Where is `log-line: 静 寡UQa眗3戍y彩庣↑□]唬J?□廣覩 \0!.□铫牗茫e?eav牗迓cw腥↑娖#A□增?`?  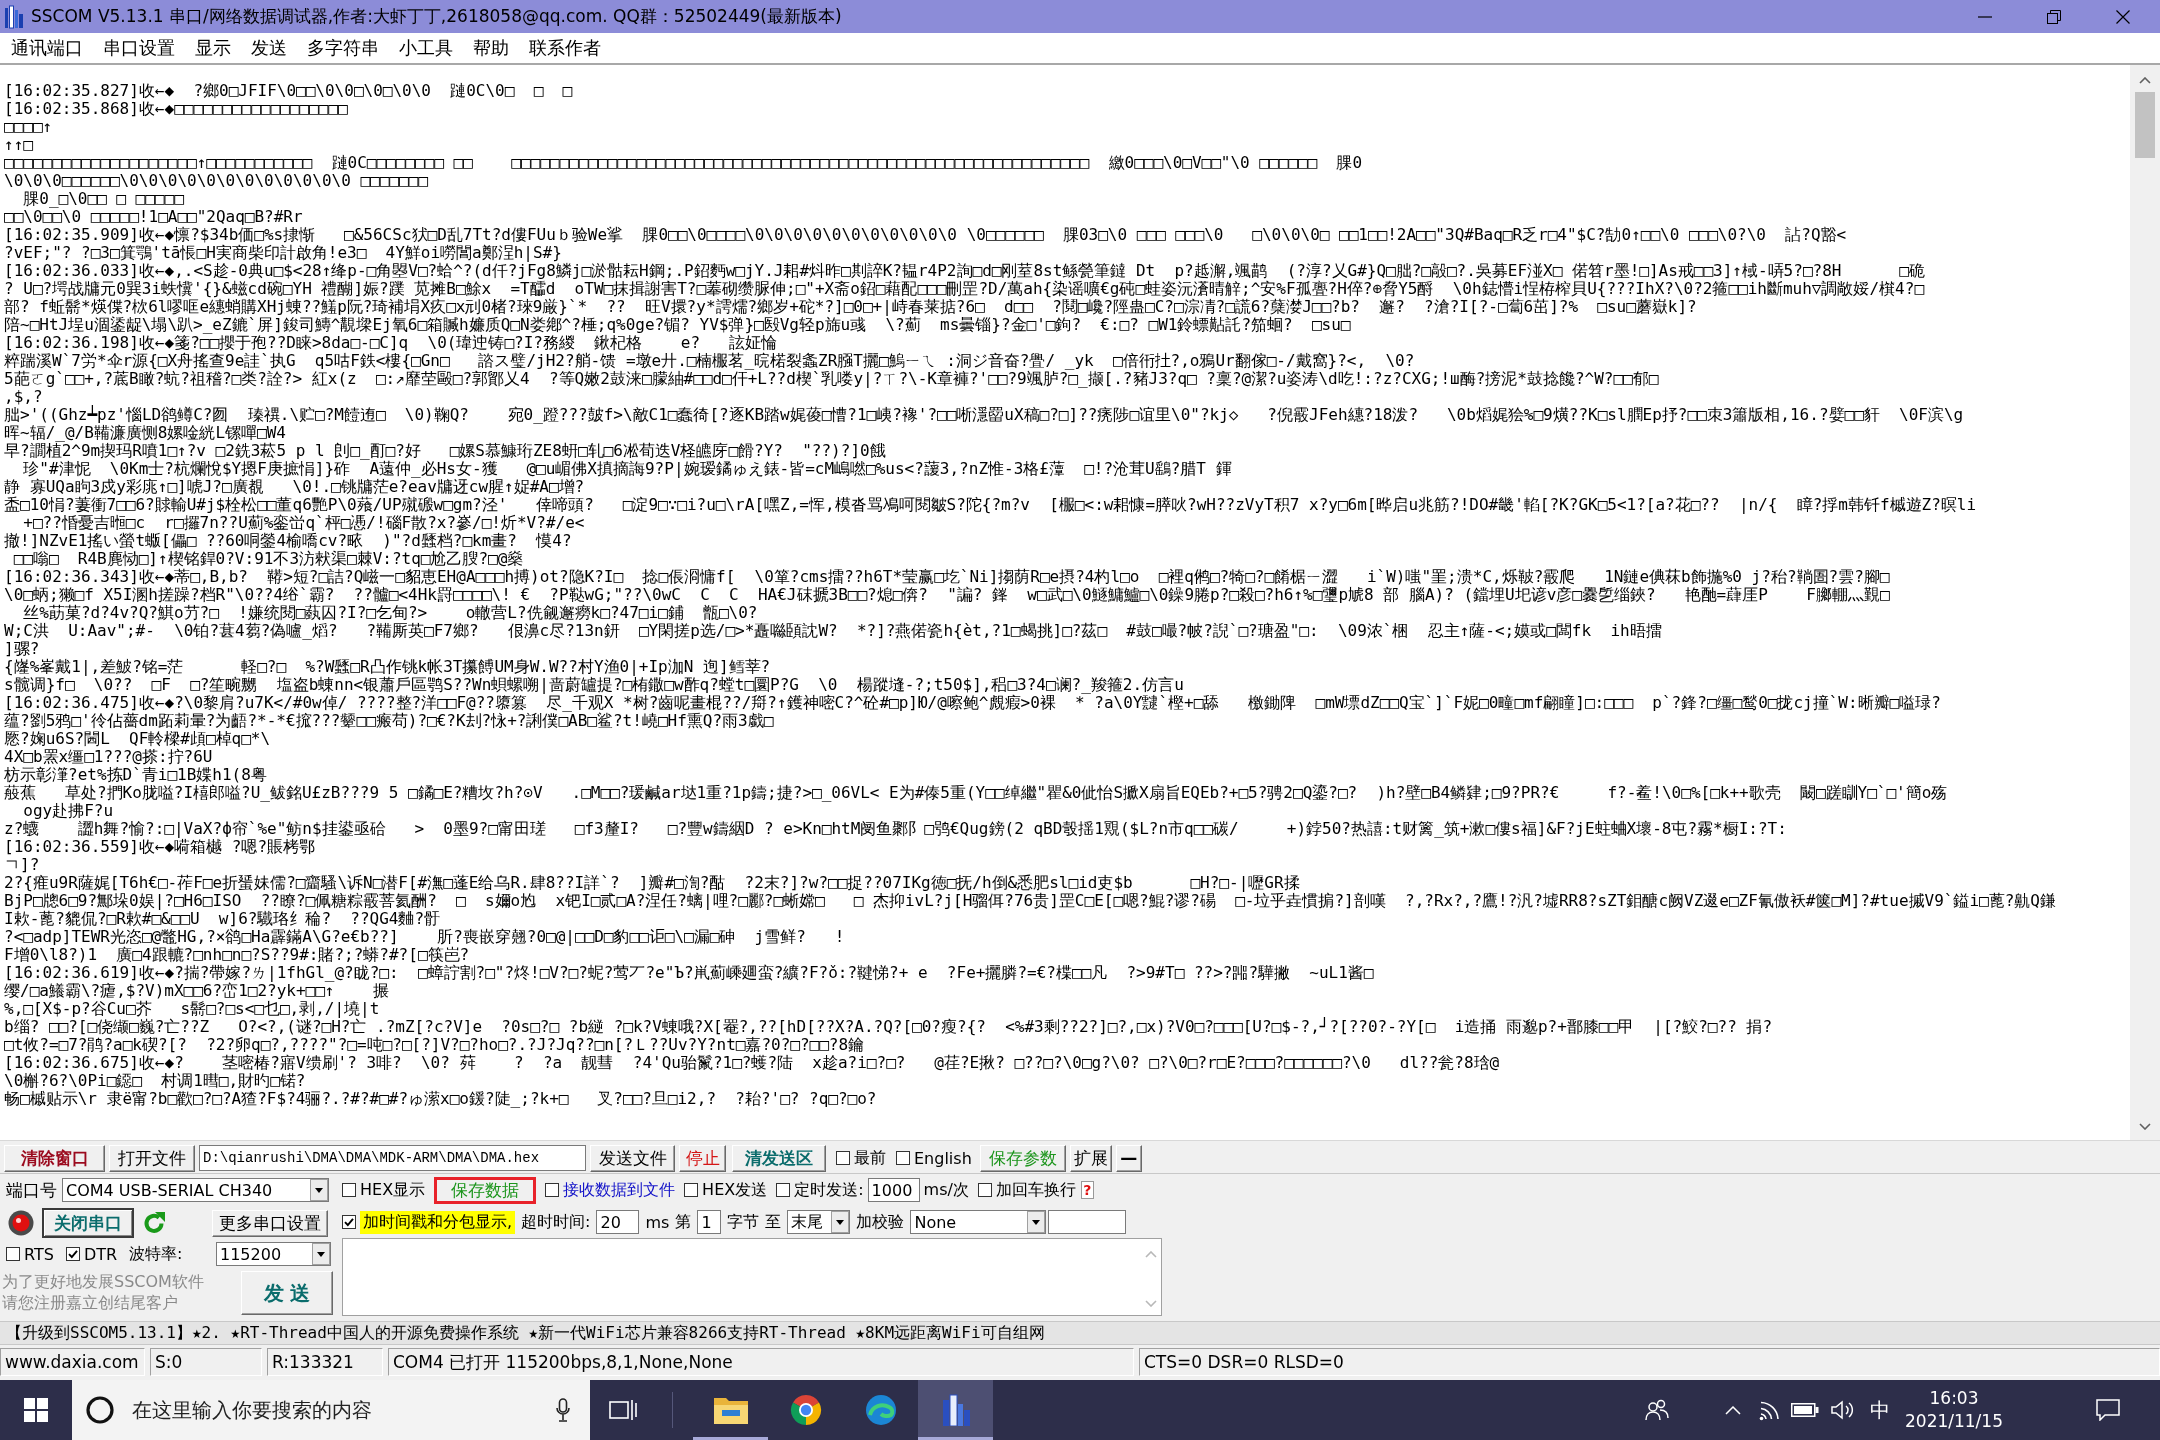 log-line: 静 寡UQa眗3戍y彩庣↑□]唬J?□廣覩 \0!.□铫牗茫e?eav牗迓cw腥↑娖#A□增? is located at coordinates (294, 487).